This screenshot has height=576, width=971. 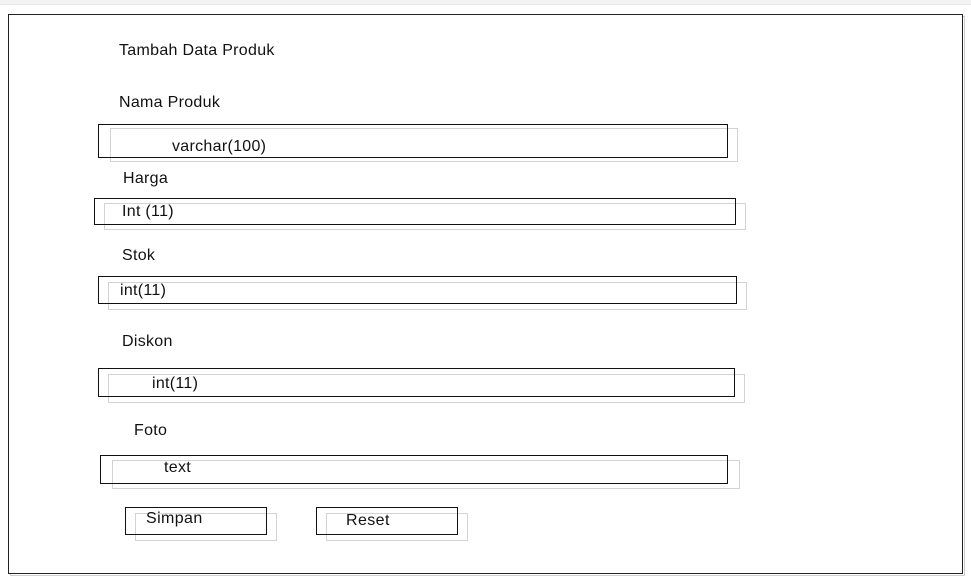 I want to click on harga-field-border, so click(x=415, y=211).